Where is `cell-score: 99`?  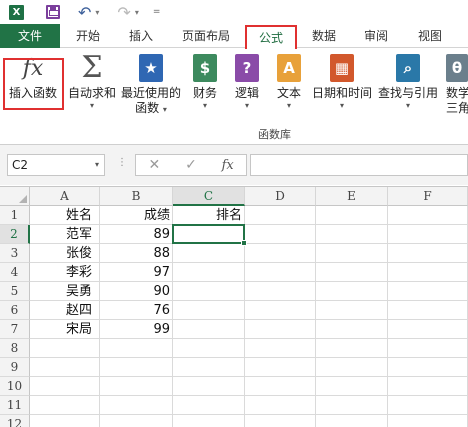
cell-score: 99 is located at coordinates (136, 329).